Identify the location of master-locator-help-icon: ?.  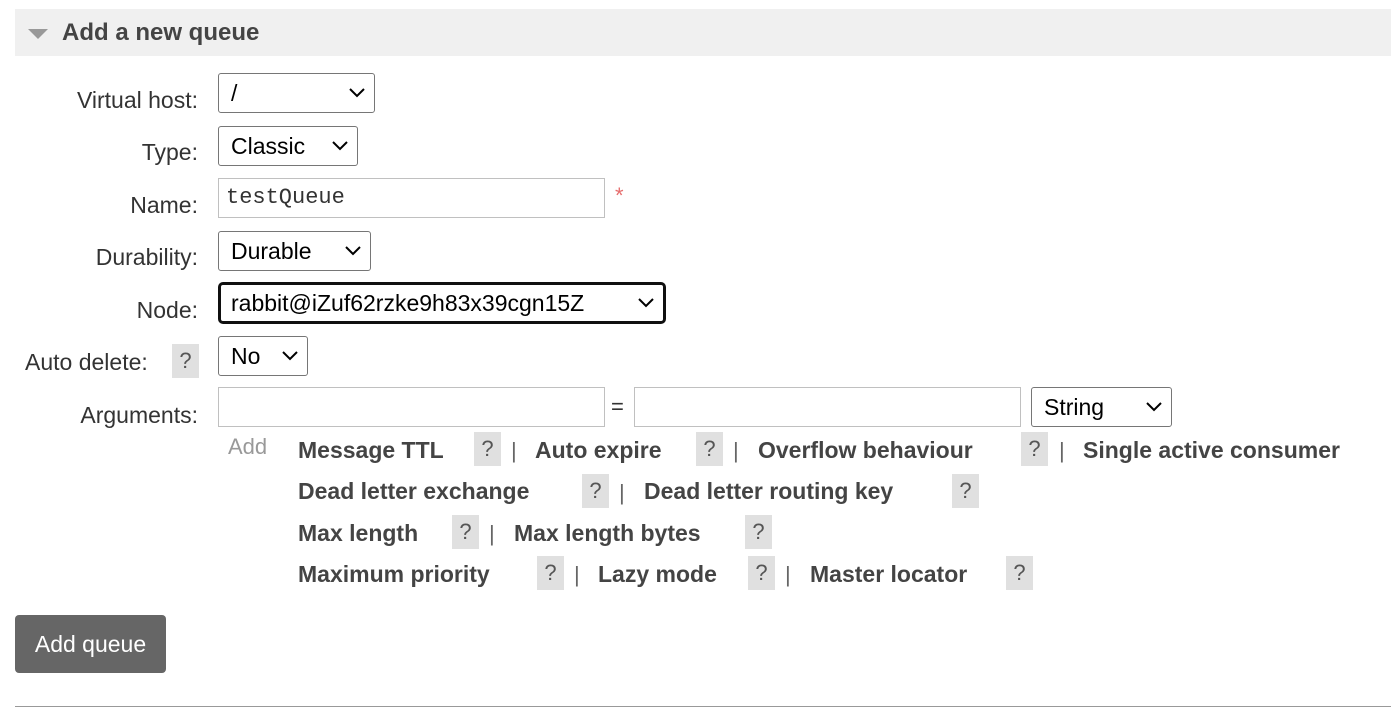
(1019, 573).